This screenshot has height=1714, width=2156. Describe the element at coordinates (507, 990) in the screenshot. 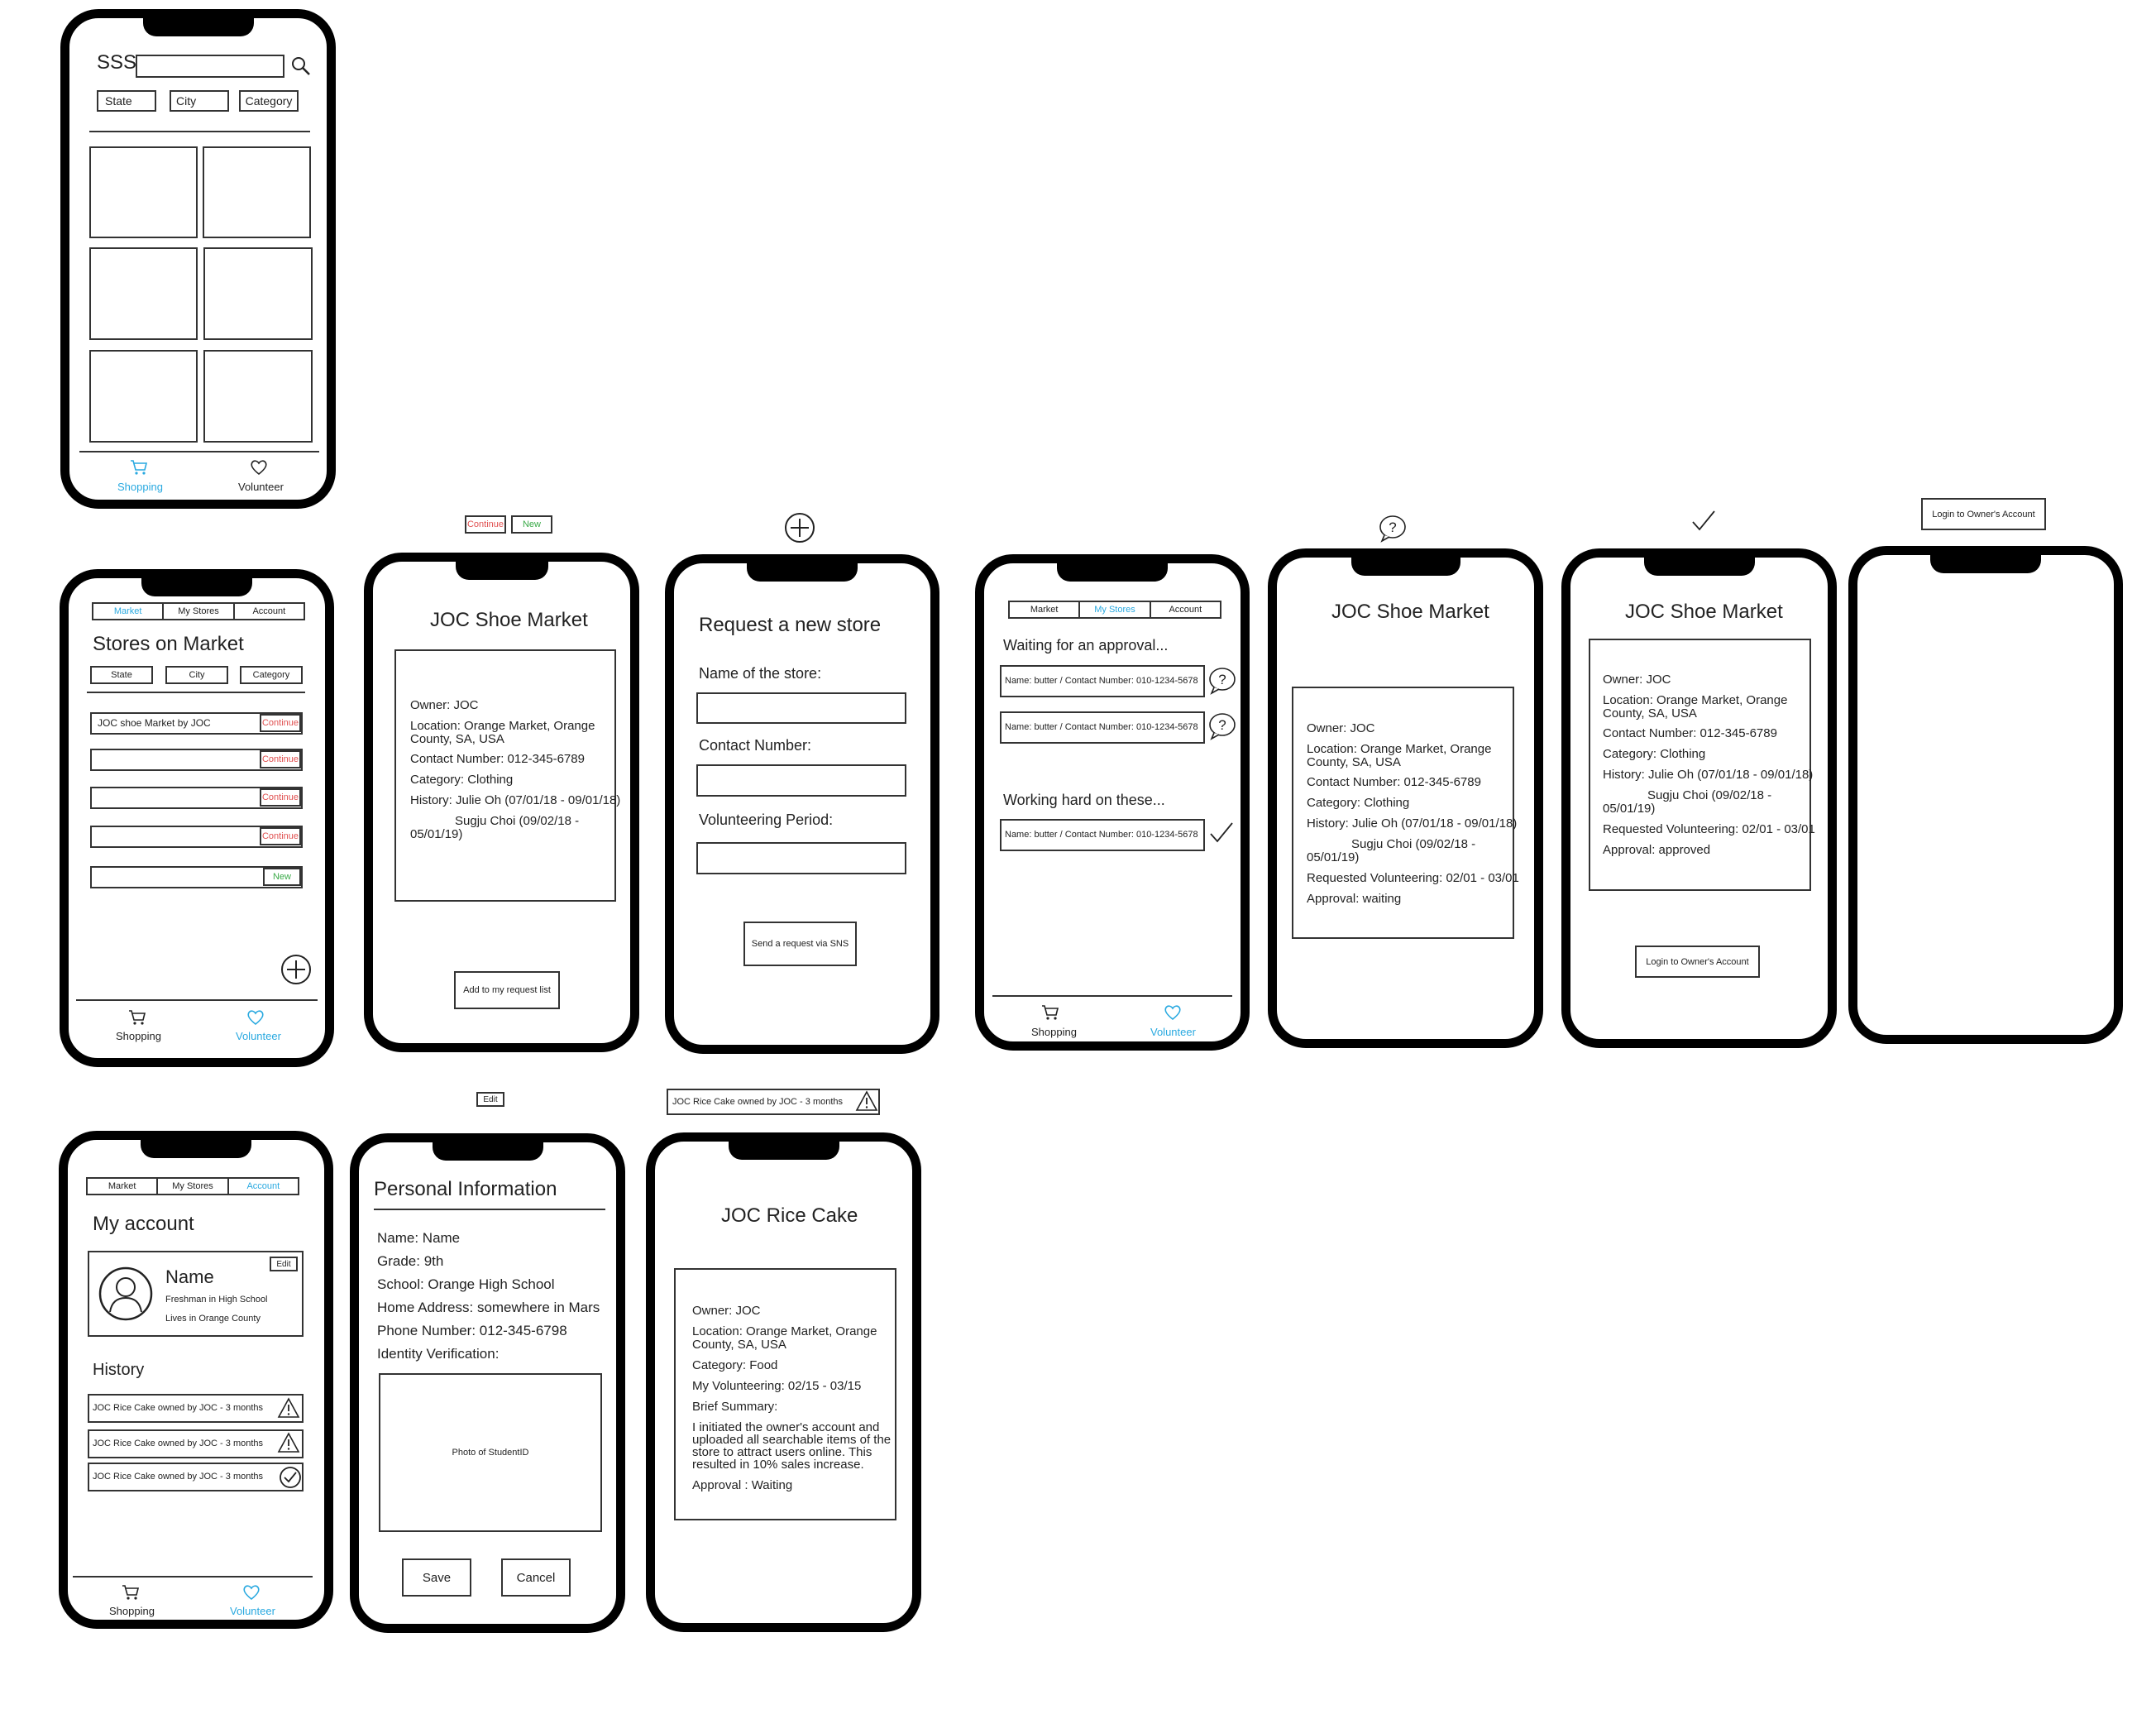

I see `add-to-request-list-button: Add to my request list` at that location.